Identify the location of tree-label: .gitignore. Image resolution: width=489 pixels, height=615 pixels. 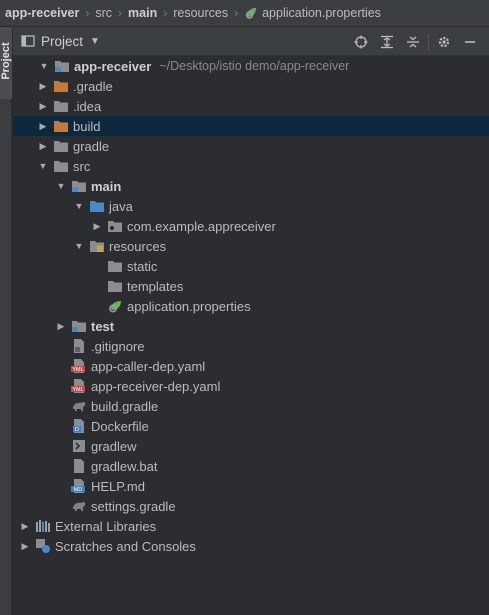
(118, 346).